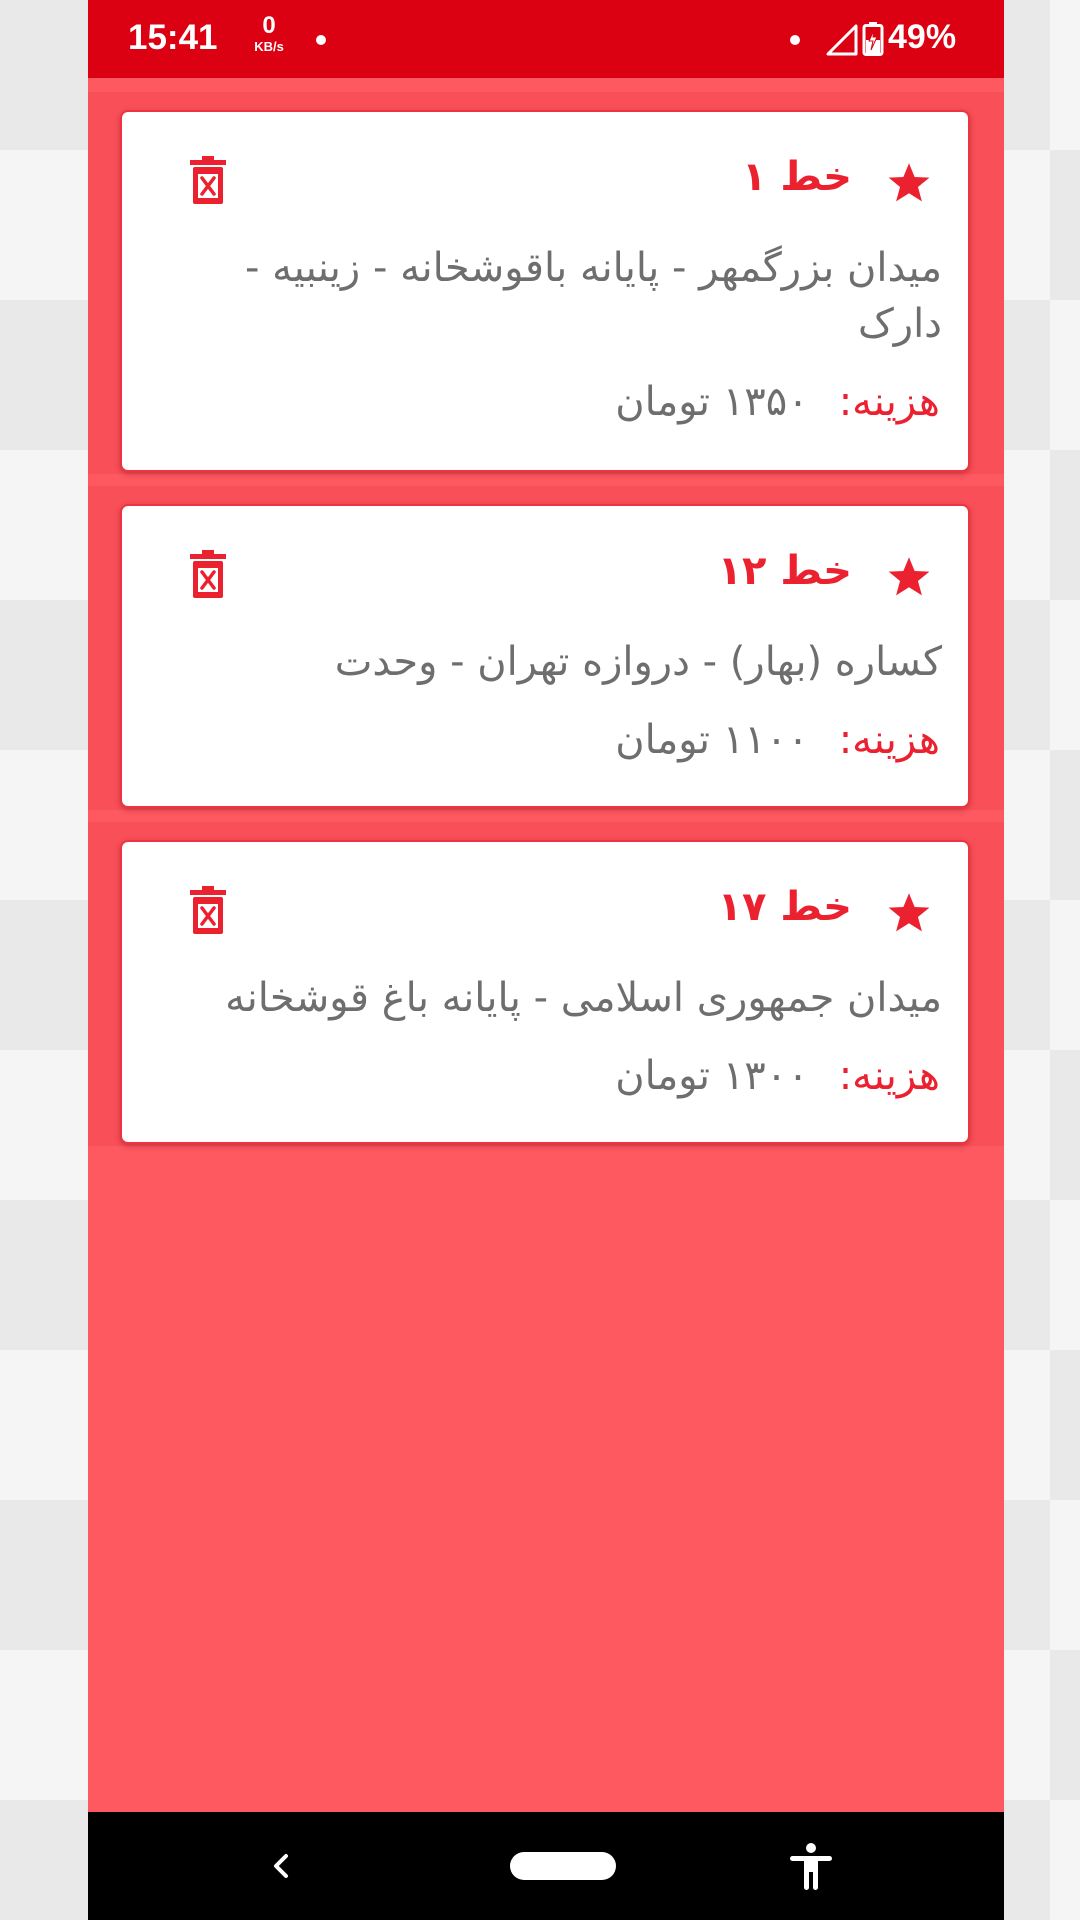 The image size is (1080, 1920). I want to click on cost-value: ۱۳۰۰ تومان, so click(712, 1076).